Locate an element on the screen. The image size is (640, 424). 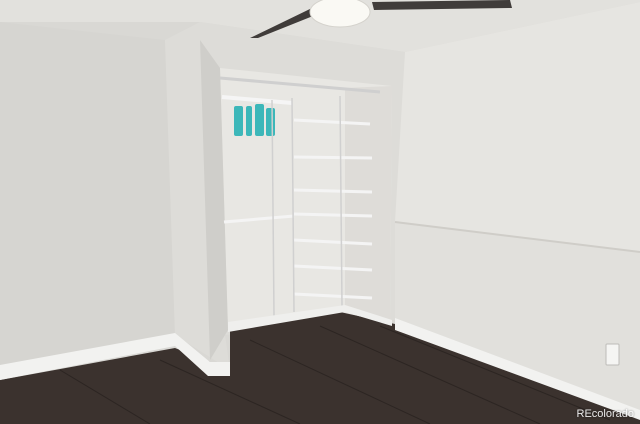
watermark-text: REcolorado is located at coordinates (605, 414).